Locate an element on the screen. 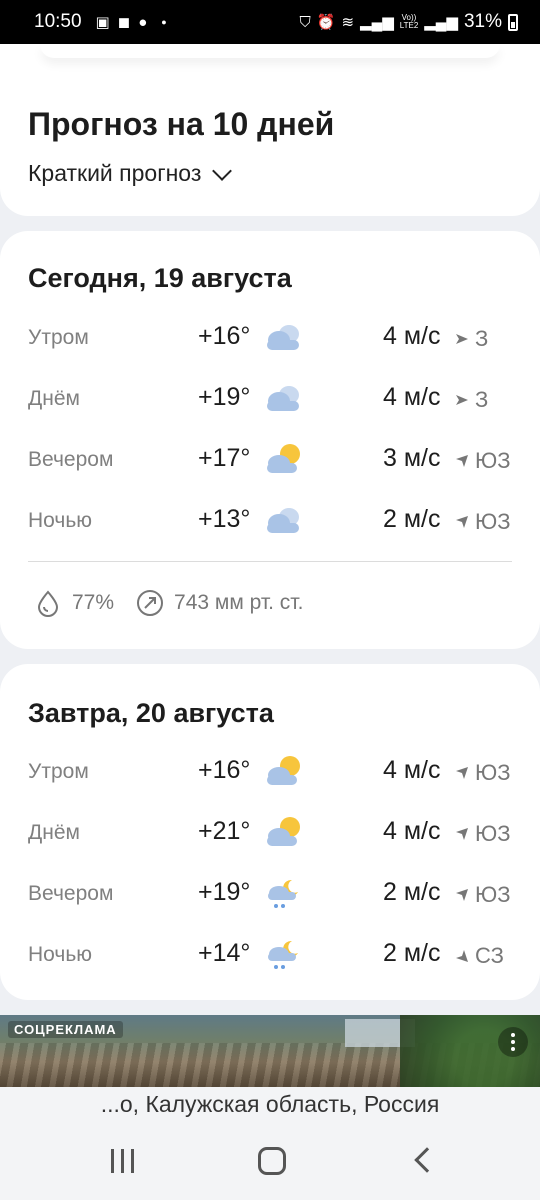  temperature: +17° is located at coordinates (224, 458).